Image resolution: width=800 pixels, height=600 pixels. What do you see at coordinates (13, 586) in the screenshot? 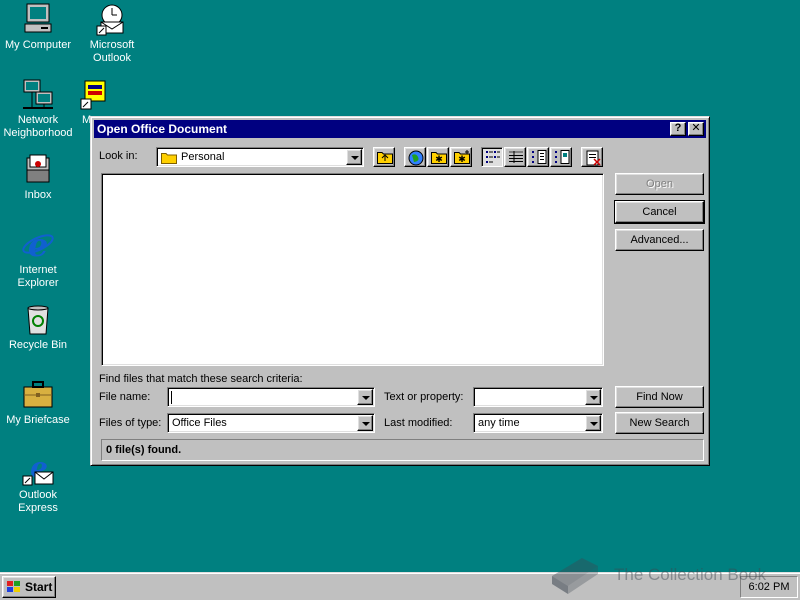
I see `windows-logo-icon` at bounding box center [13, 586].